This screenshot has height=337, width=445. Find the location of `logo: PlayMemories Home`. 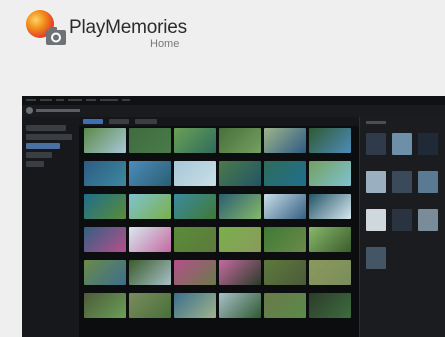

logo: PlayMemories Home is located at coordinates (109, 27).